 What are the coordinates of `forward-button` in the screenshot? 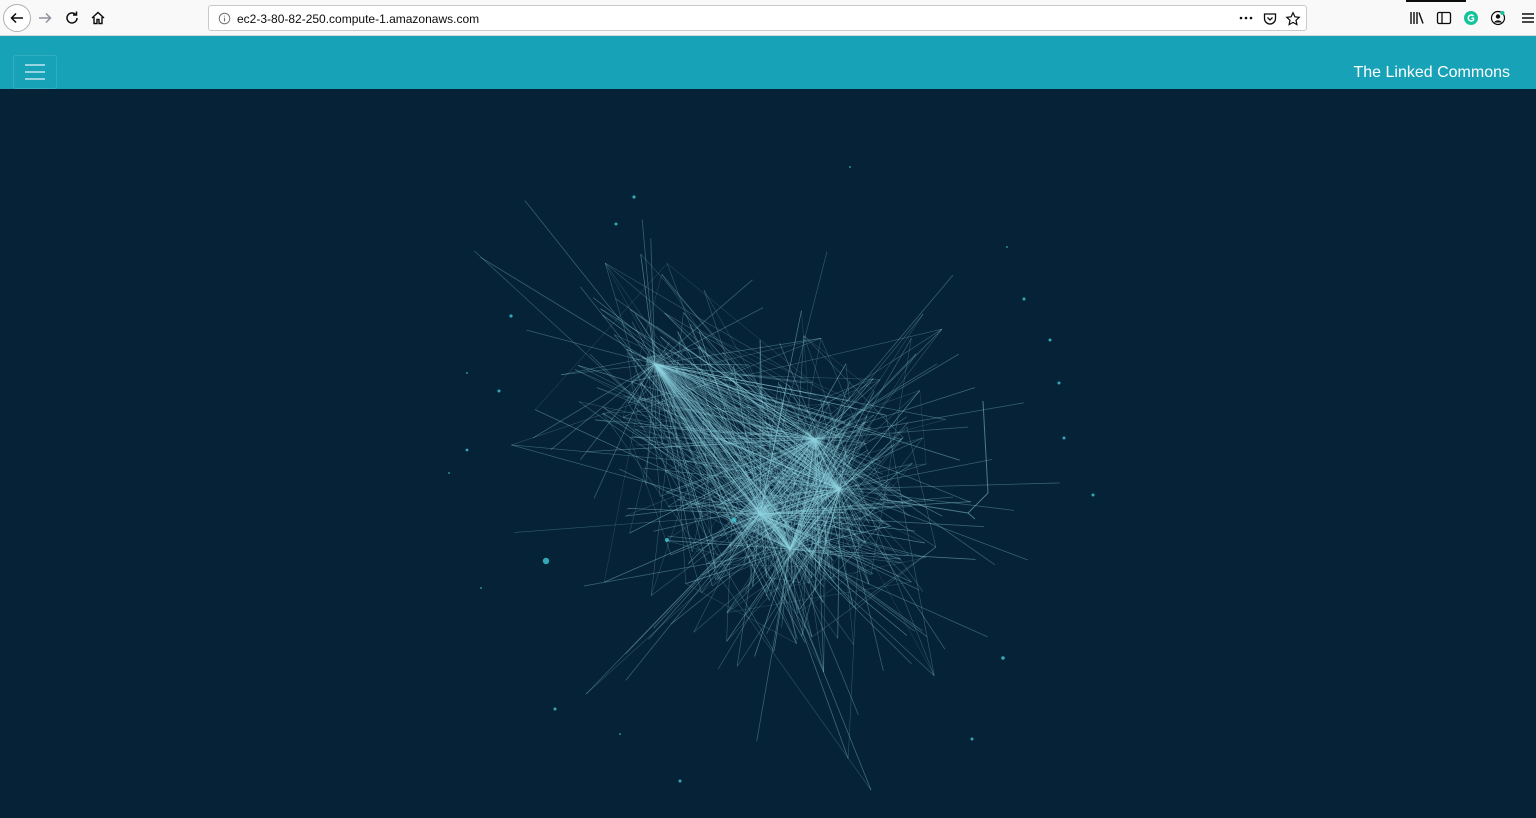 It's located at (45, 18).